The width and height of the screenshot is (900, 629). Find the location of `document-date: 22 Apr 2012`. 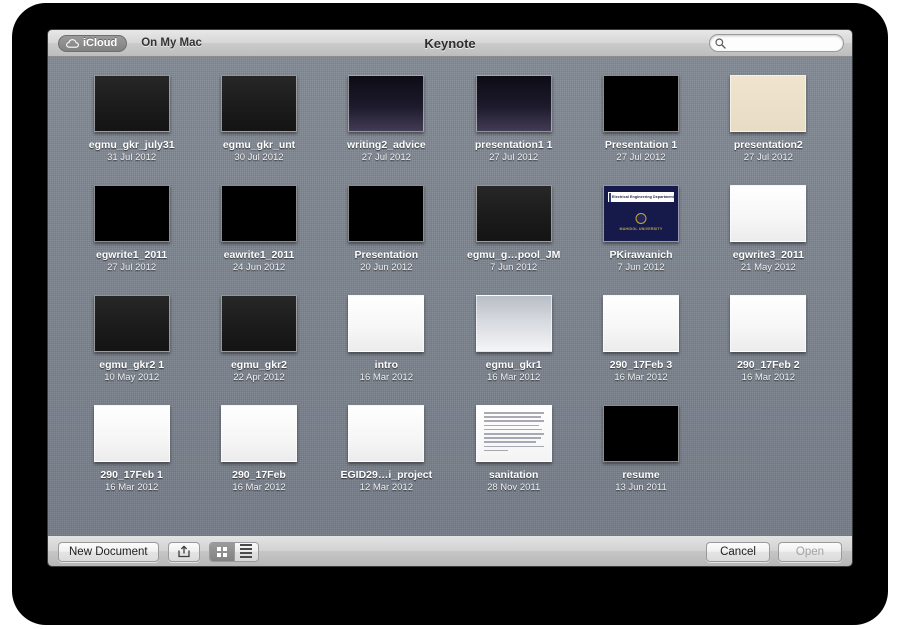

document-date: 22 Apr 2012 is located at coordinates (259, 377).